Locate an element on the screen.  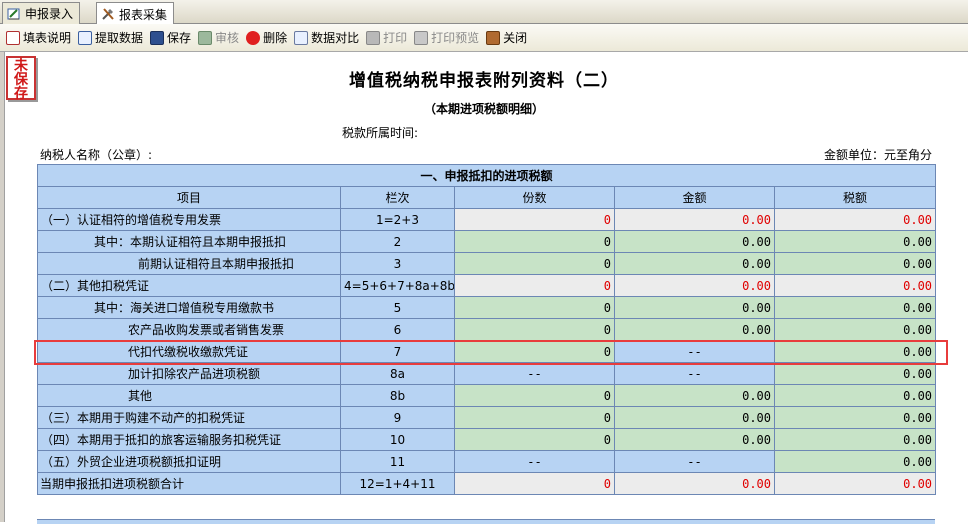
row-line: 2 is located at coordinates (397, 241).